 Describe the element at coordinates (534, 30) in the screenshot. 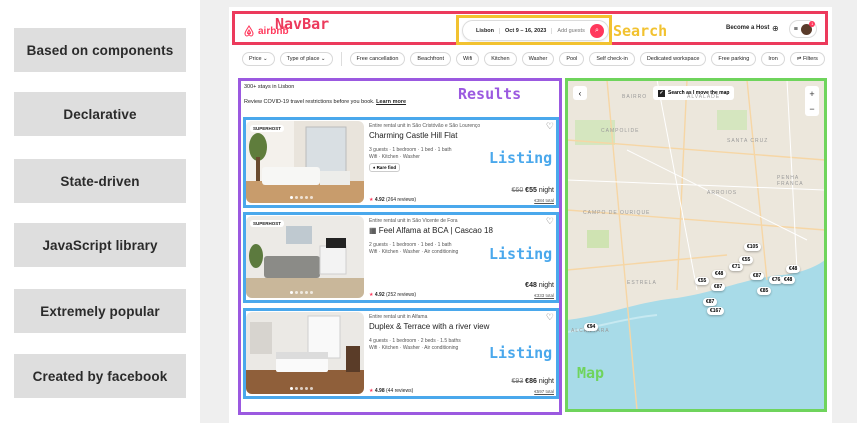

I see `search-annotation-box` at that location.